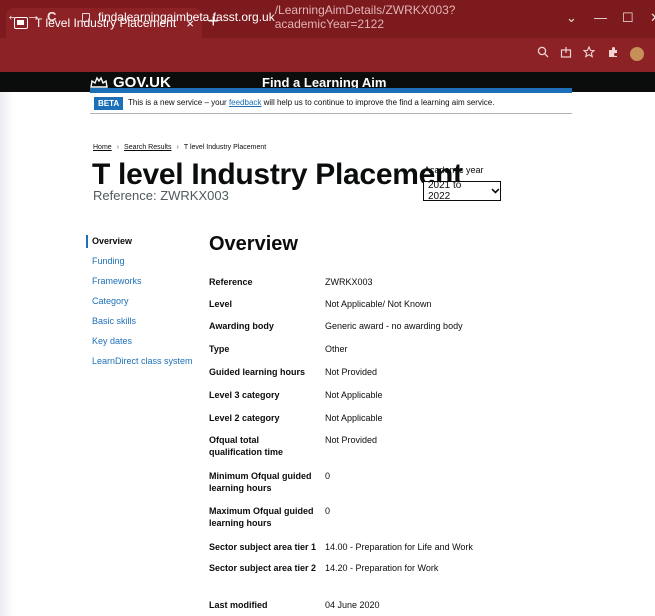 The height and width of the screenshot is (616, 655). What do you see at coordinates (394, 326) in the screenshot?
I see `summary-value: Generic award - no awarding body` at bounding box center [394, 326].